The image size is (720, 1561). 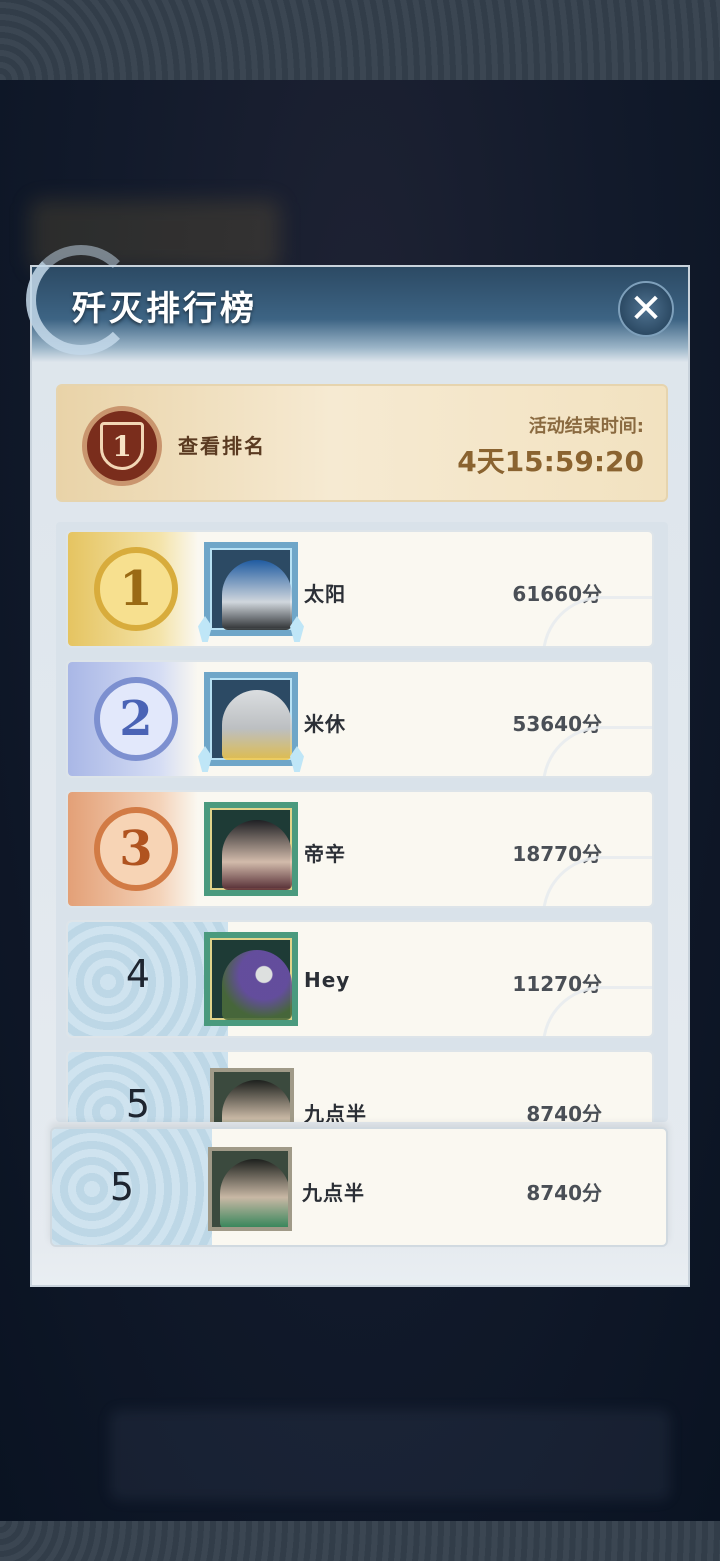 I want to click on end-time-value: 4天15:59:20, so click(x=550, y=461).